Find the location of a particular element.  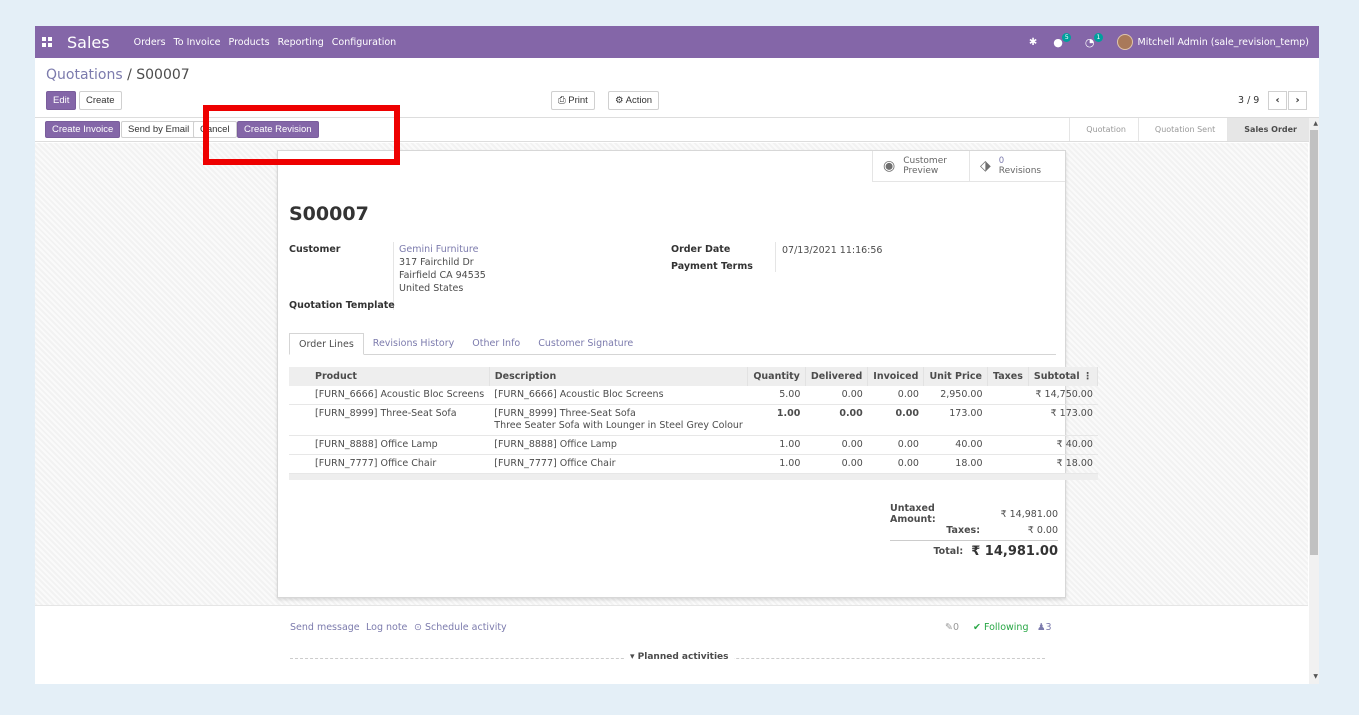

create-invoice-button: Create Invoice is located at coordinates (83, 129).